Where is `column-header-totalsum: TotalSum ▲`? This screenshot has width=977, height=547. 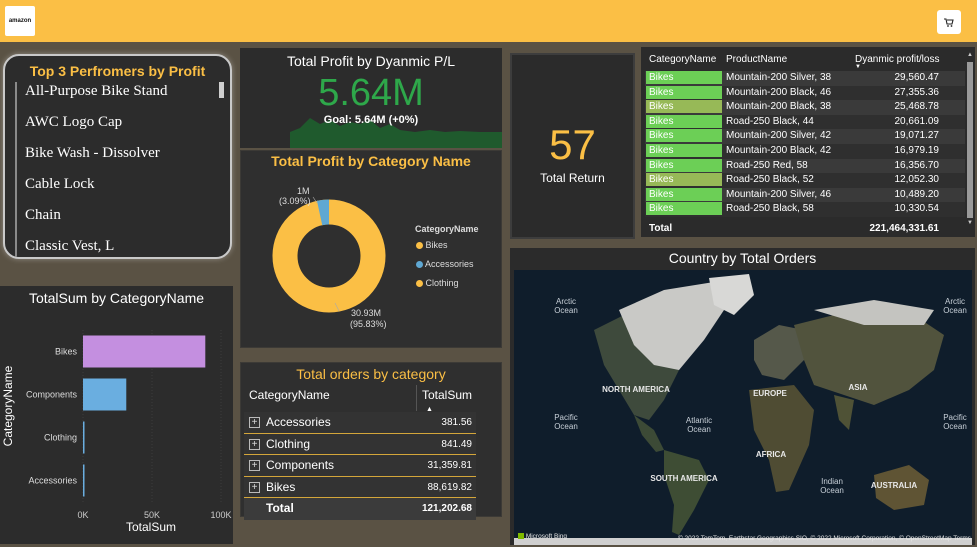
column-header-totalsum: TotalSum ▲ is located at coordinates (447, 399).